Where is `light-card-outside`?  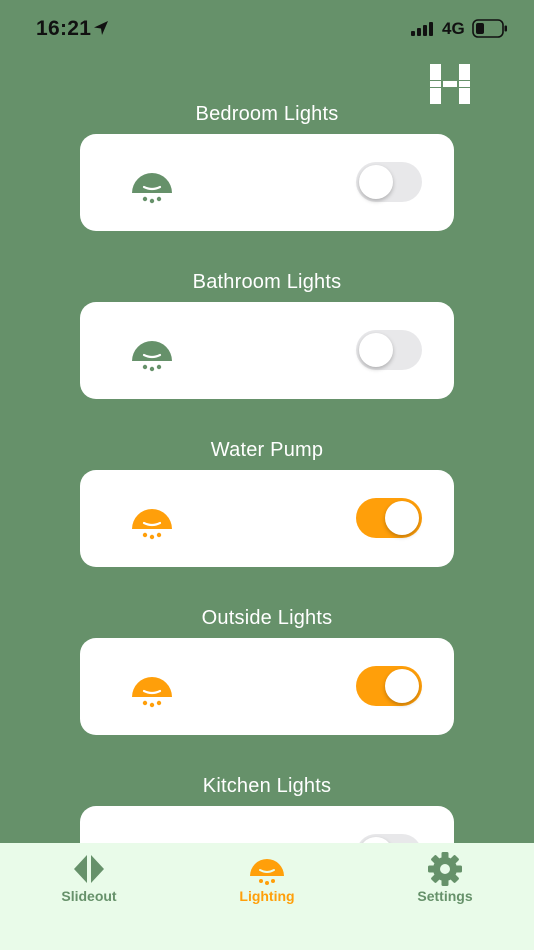 light-card-outside is located at coordinates (267, 686).